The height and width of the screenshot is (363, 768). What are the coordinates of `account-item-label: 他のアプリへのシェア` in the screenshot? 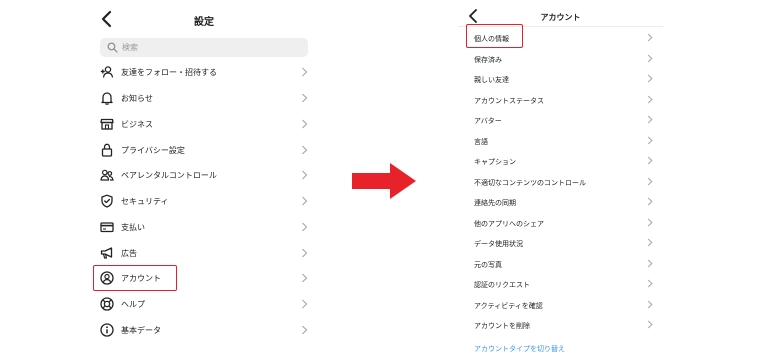 It's located at (509, 224).